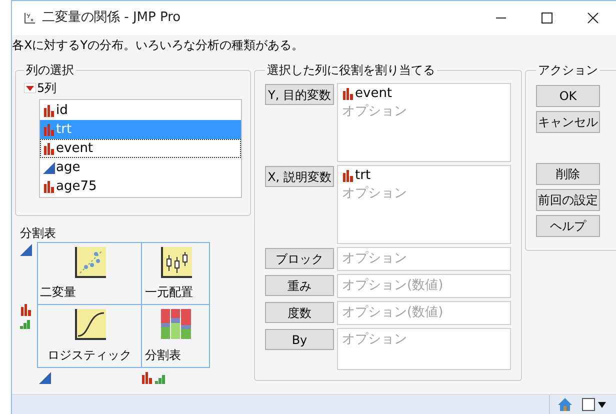  Describe the element at coordinates (158, 45) in the screenshot. I see `description-text: 各Xに対するYの分布。いろいろな分析の種類がある。` at that location.